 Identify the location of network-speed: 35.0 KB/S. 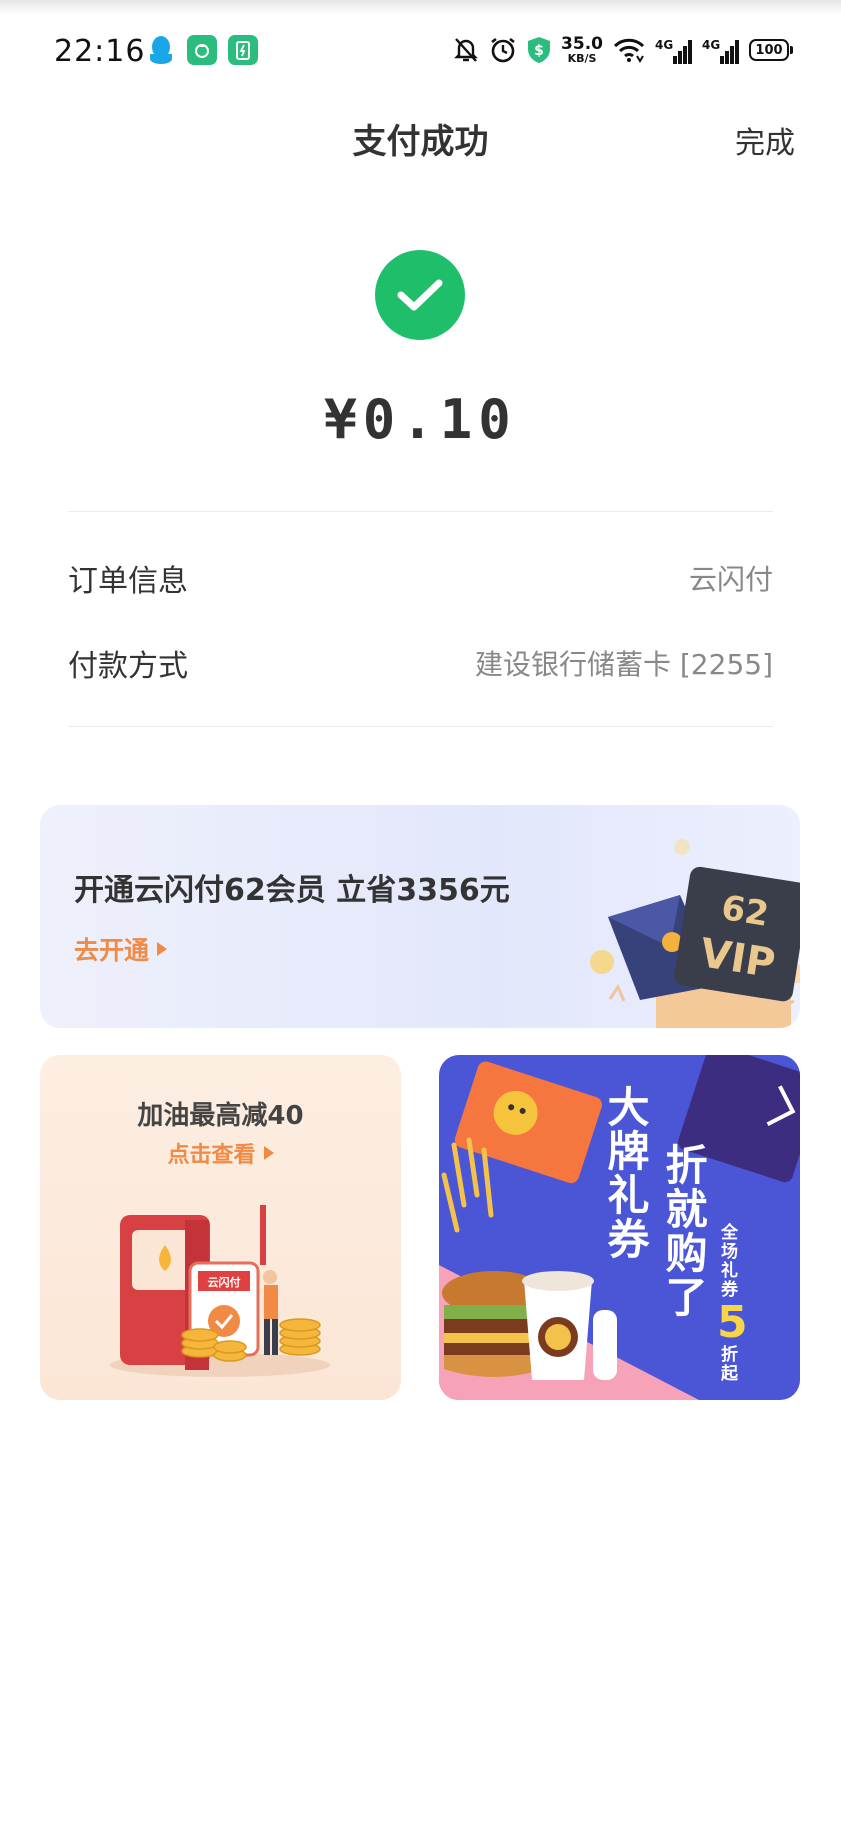
(582, 49).